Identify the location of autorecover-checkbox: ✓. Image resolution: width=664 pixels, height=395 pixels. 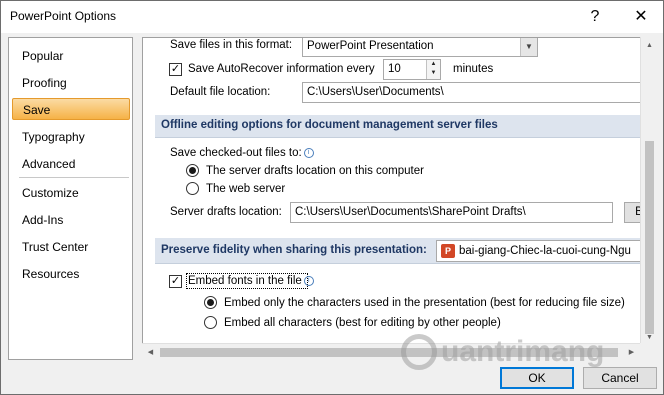
(175, 69).